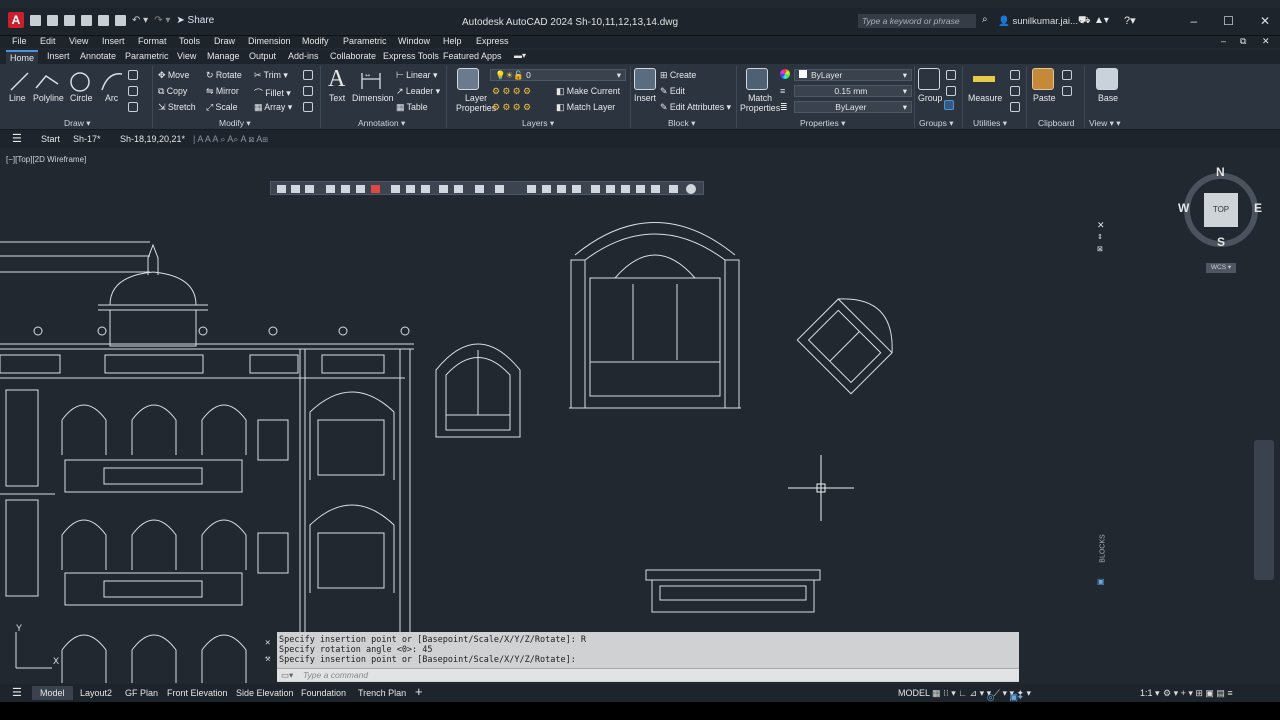 The width and height of the screenshot is (1280, 720). I want to click on paste-icon, so click(1043, 79).